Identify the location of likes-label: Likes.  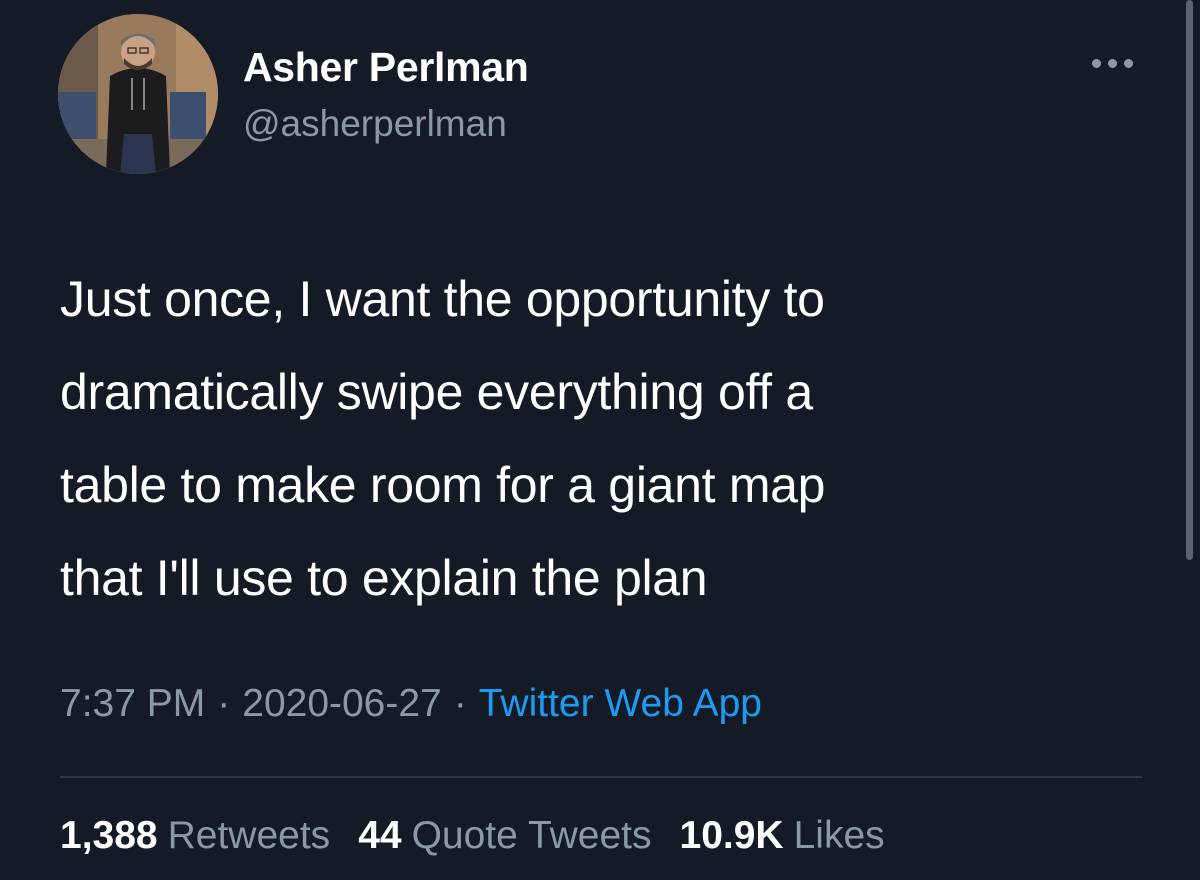
(839, 835).